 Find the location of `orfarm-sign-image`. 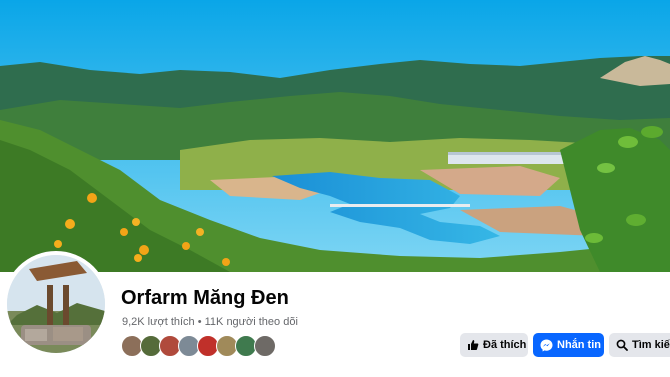

orfarm-sign-image is located at coordinates (56, 304).